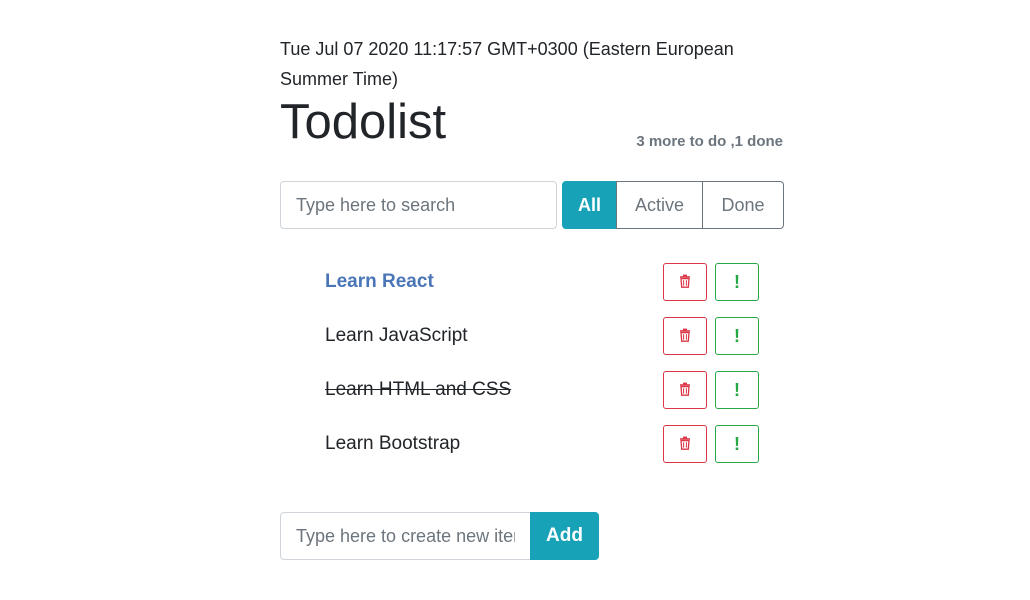  Describe the element at coordinates (531, 445) in the screenshot. I see `todo-item: Learn Bootstrap !` at that location.